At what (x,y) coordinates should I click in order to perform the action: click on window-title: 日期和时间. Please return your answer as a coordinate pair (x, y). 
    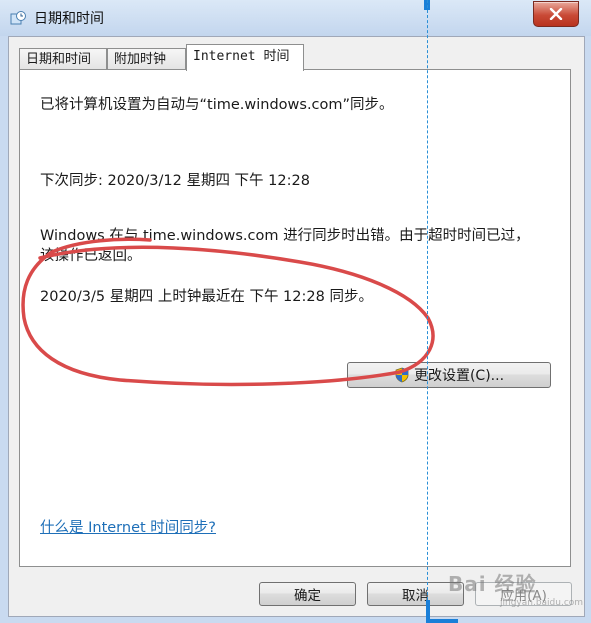
    Looking at the image, I should click on (69, 19).